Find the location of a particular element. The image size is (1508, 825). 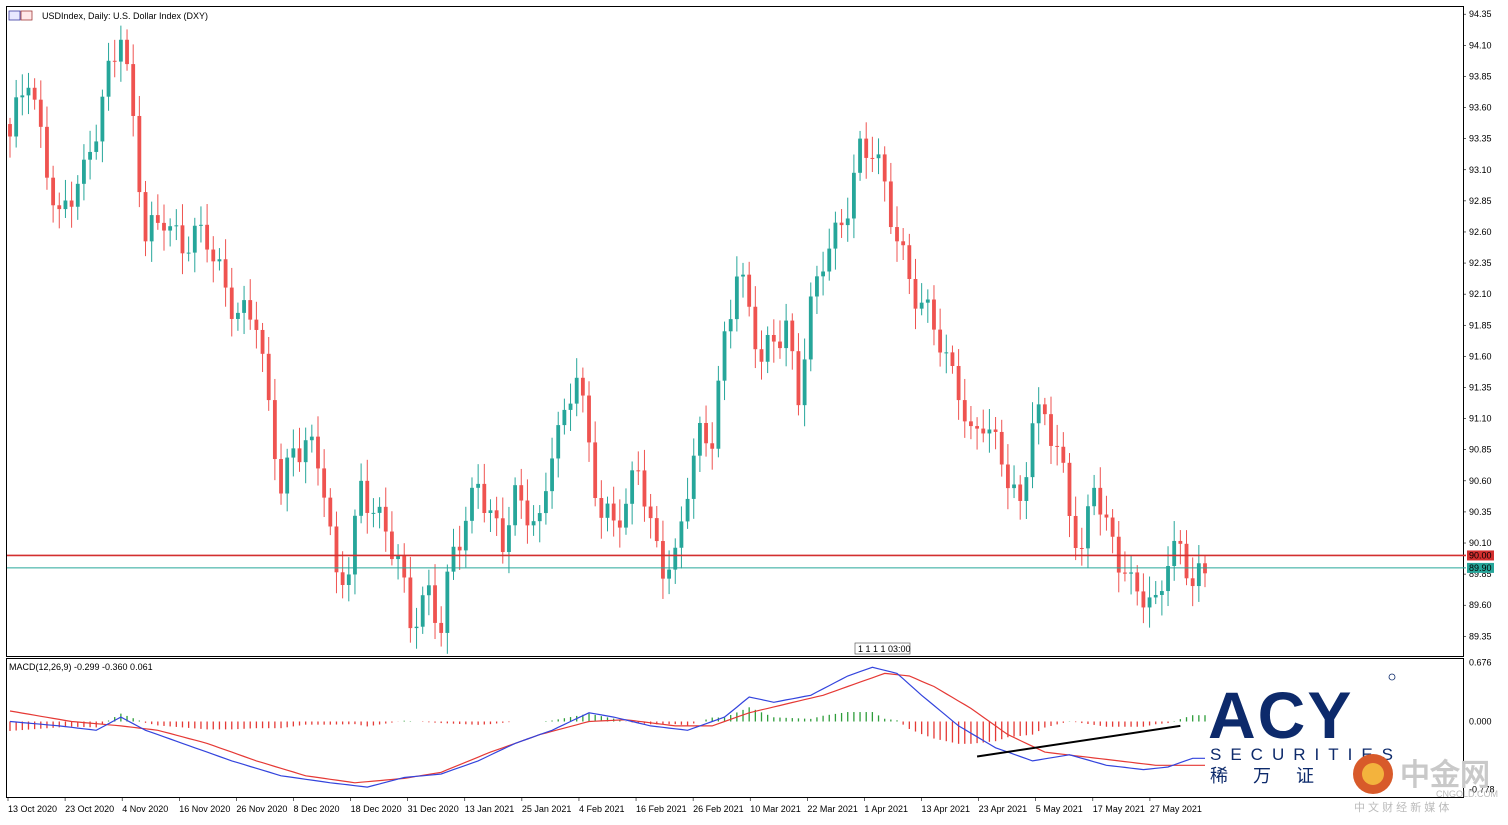

macd-label: MACD(12,26,9) -0.299 -0.360 0.061 is located at coordinates (81, 667).